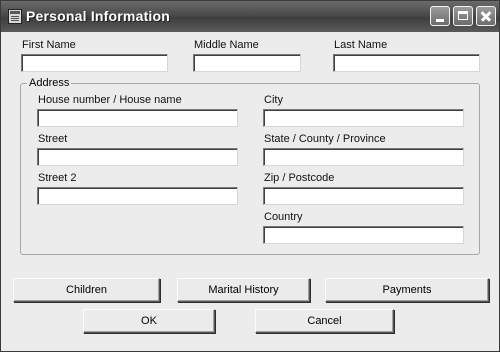 The image size is (500, 352). Describe the element at coordinates (86, 290) in the screenshot. I see `children-button: Children` at that location.